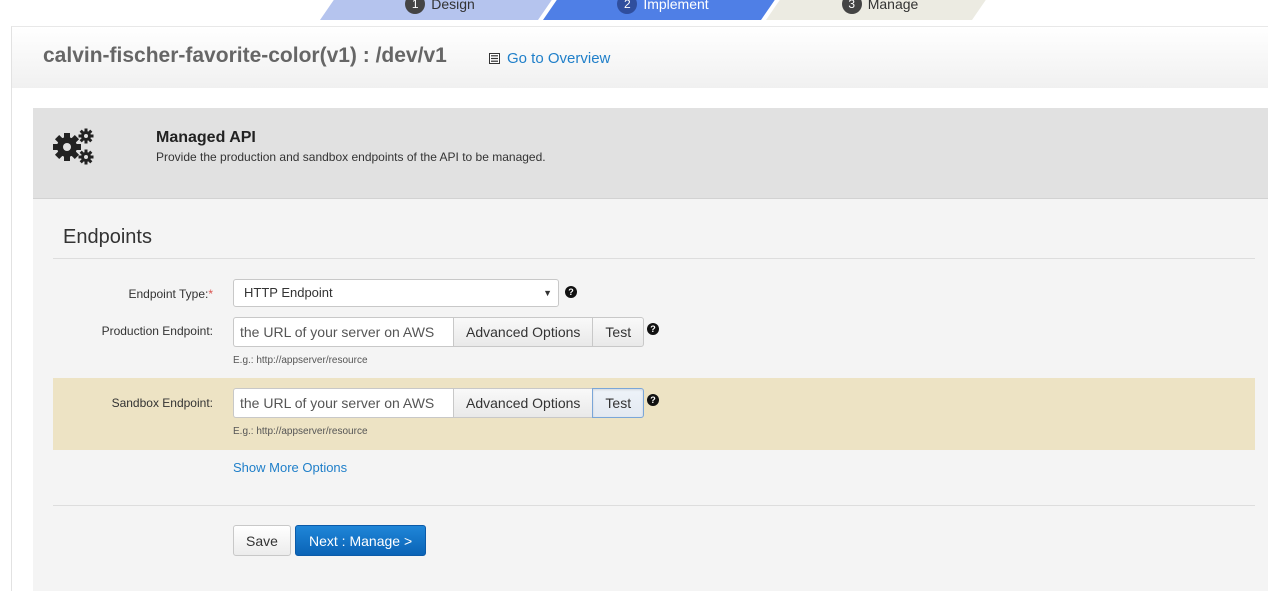  I want to click on sandbox-advanced-options-button: Advanced Options, so click(523, 403).